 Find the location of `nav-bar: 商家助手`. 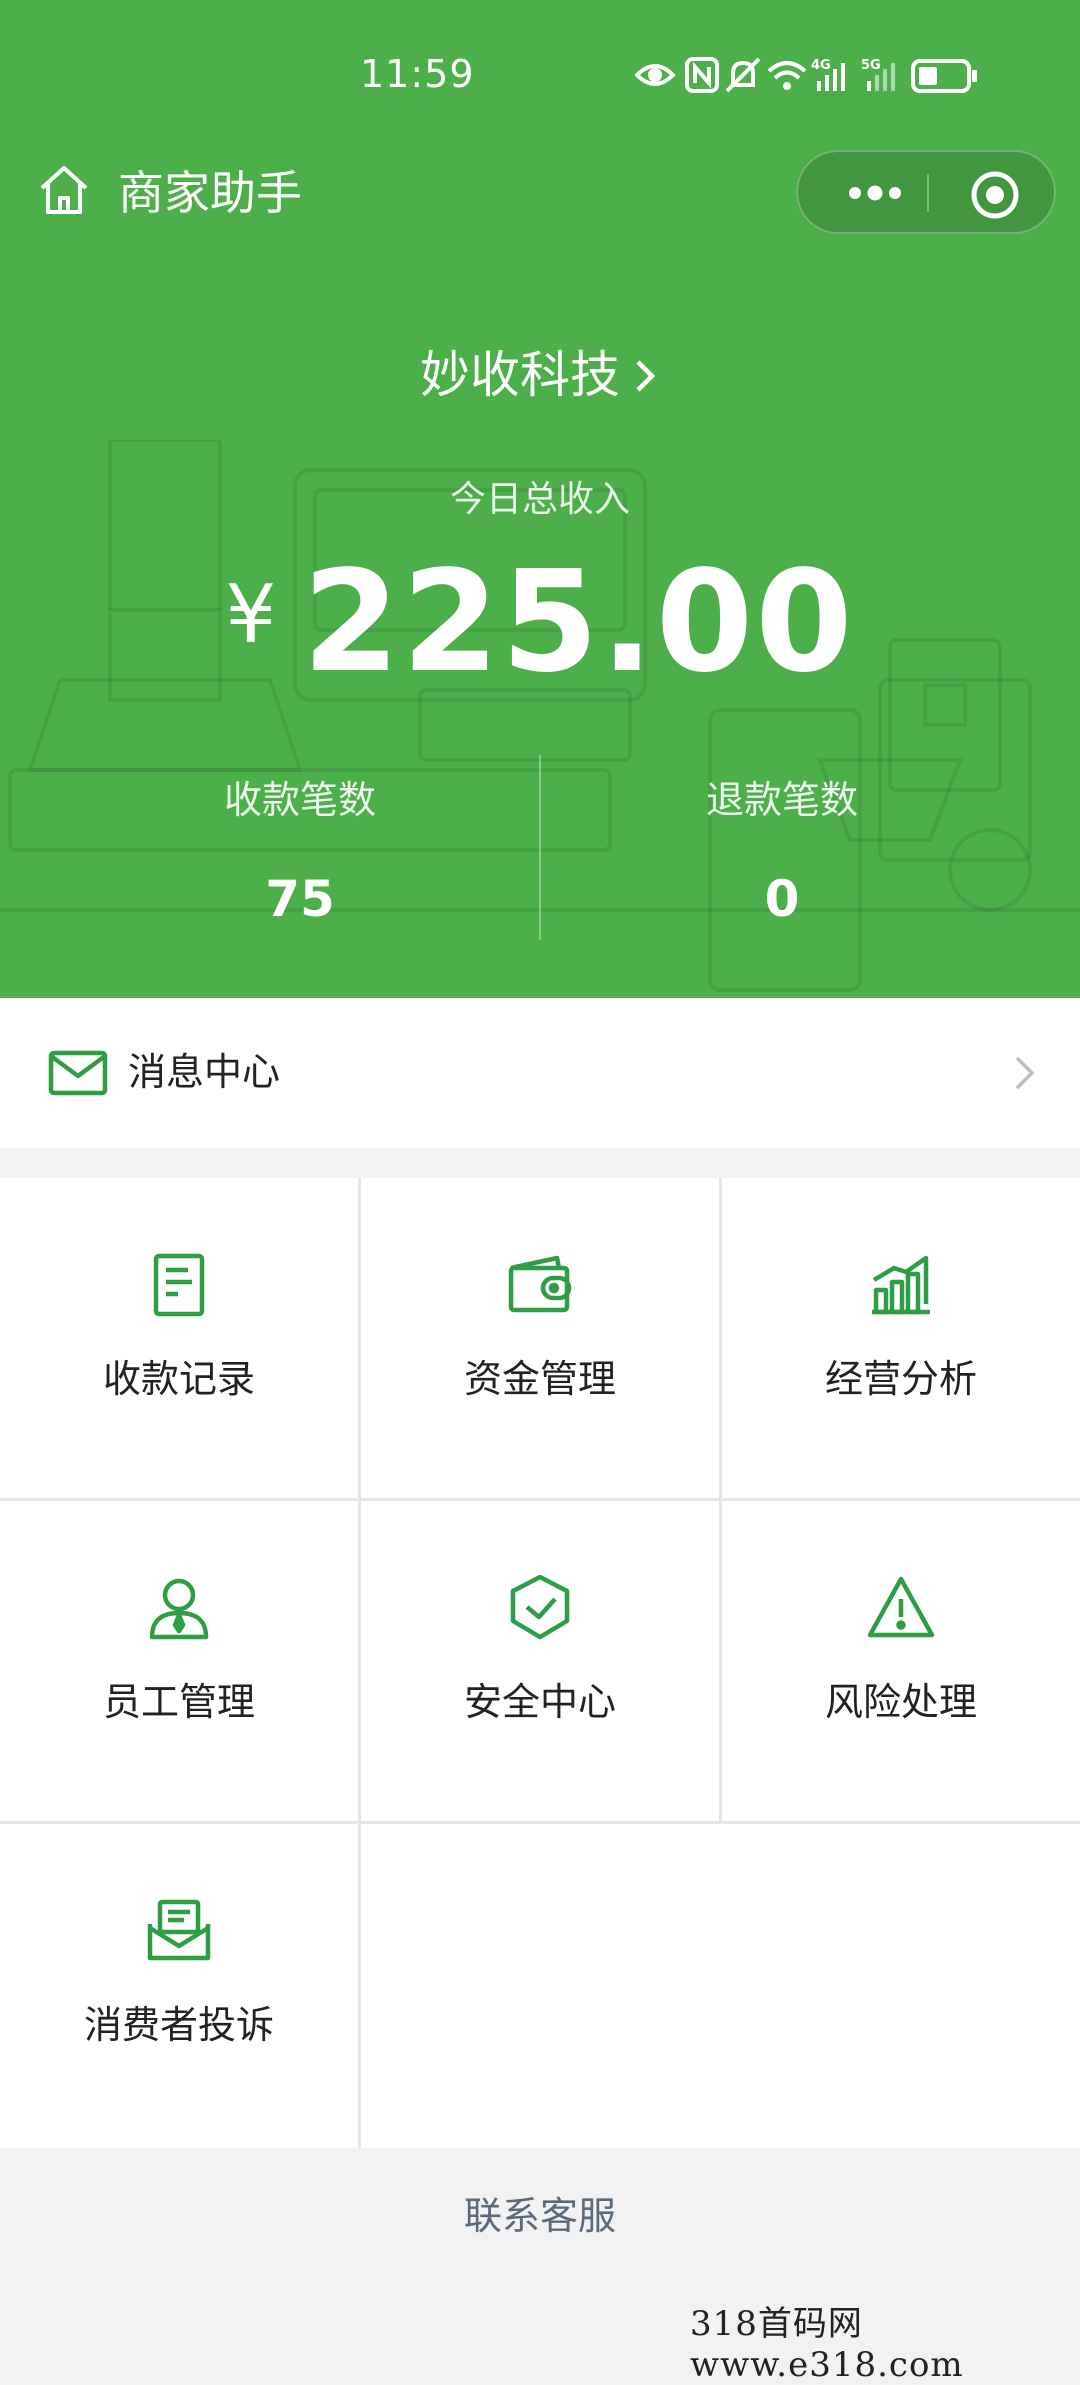

nav-bar: 商家助手 is located at coordinates (540, 195).